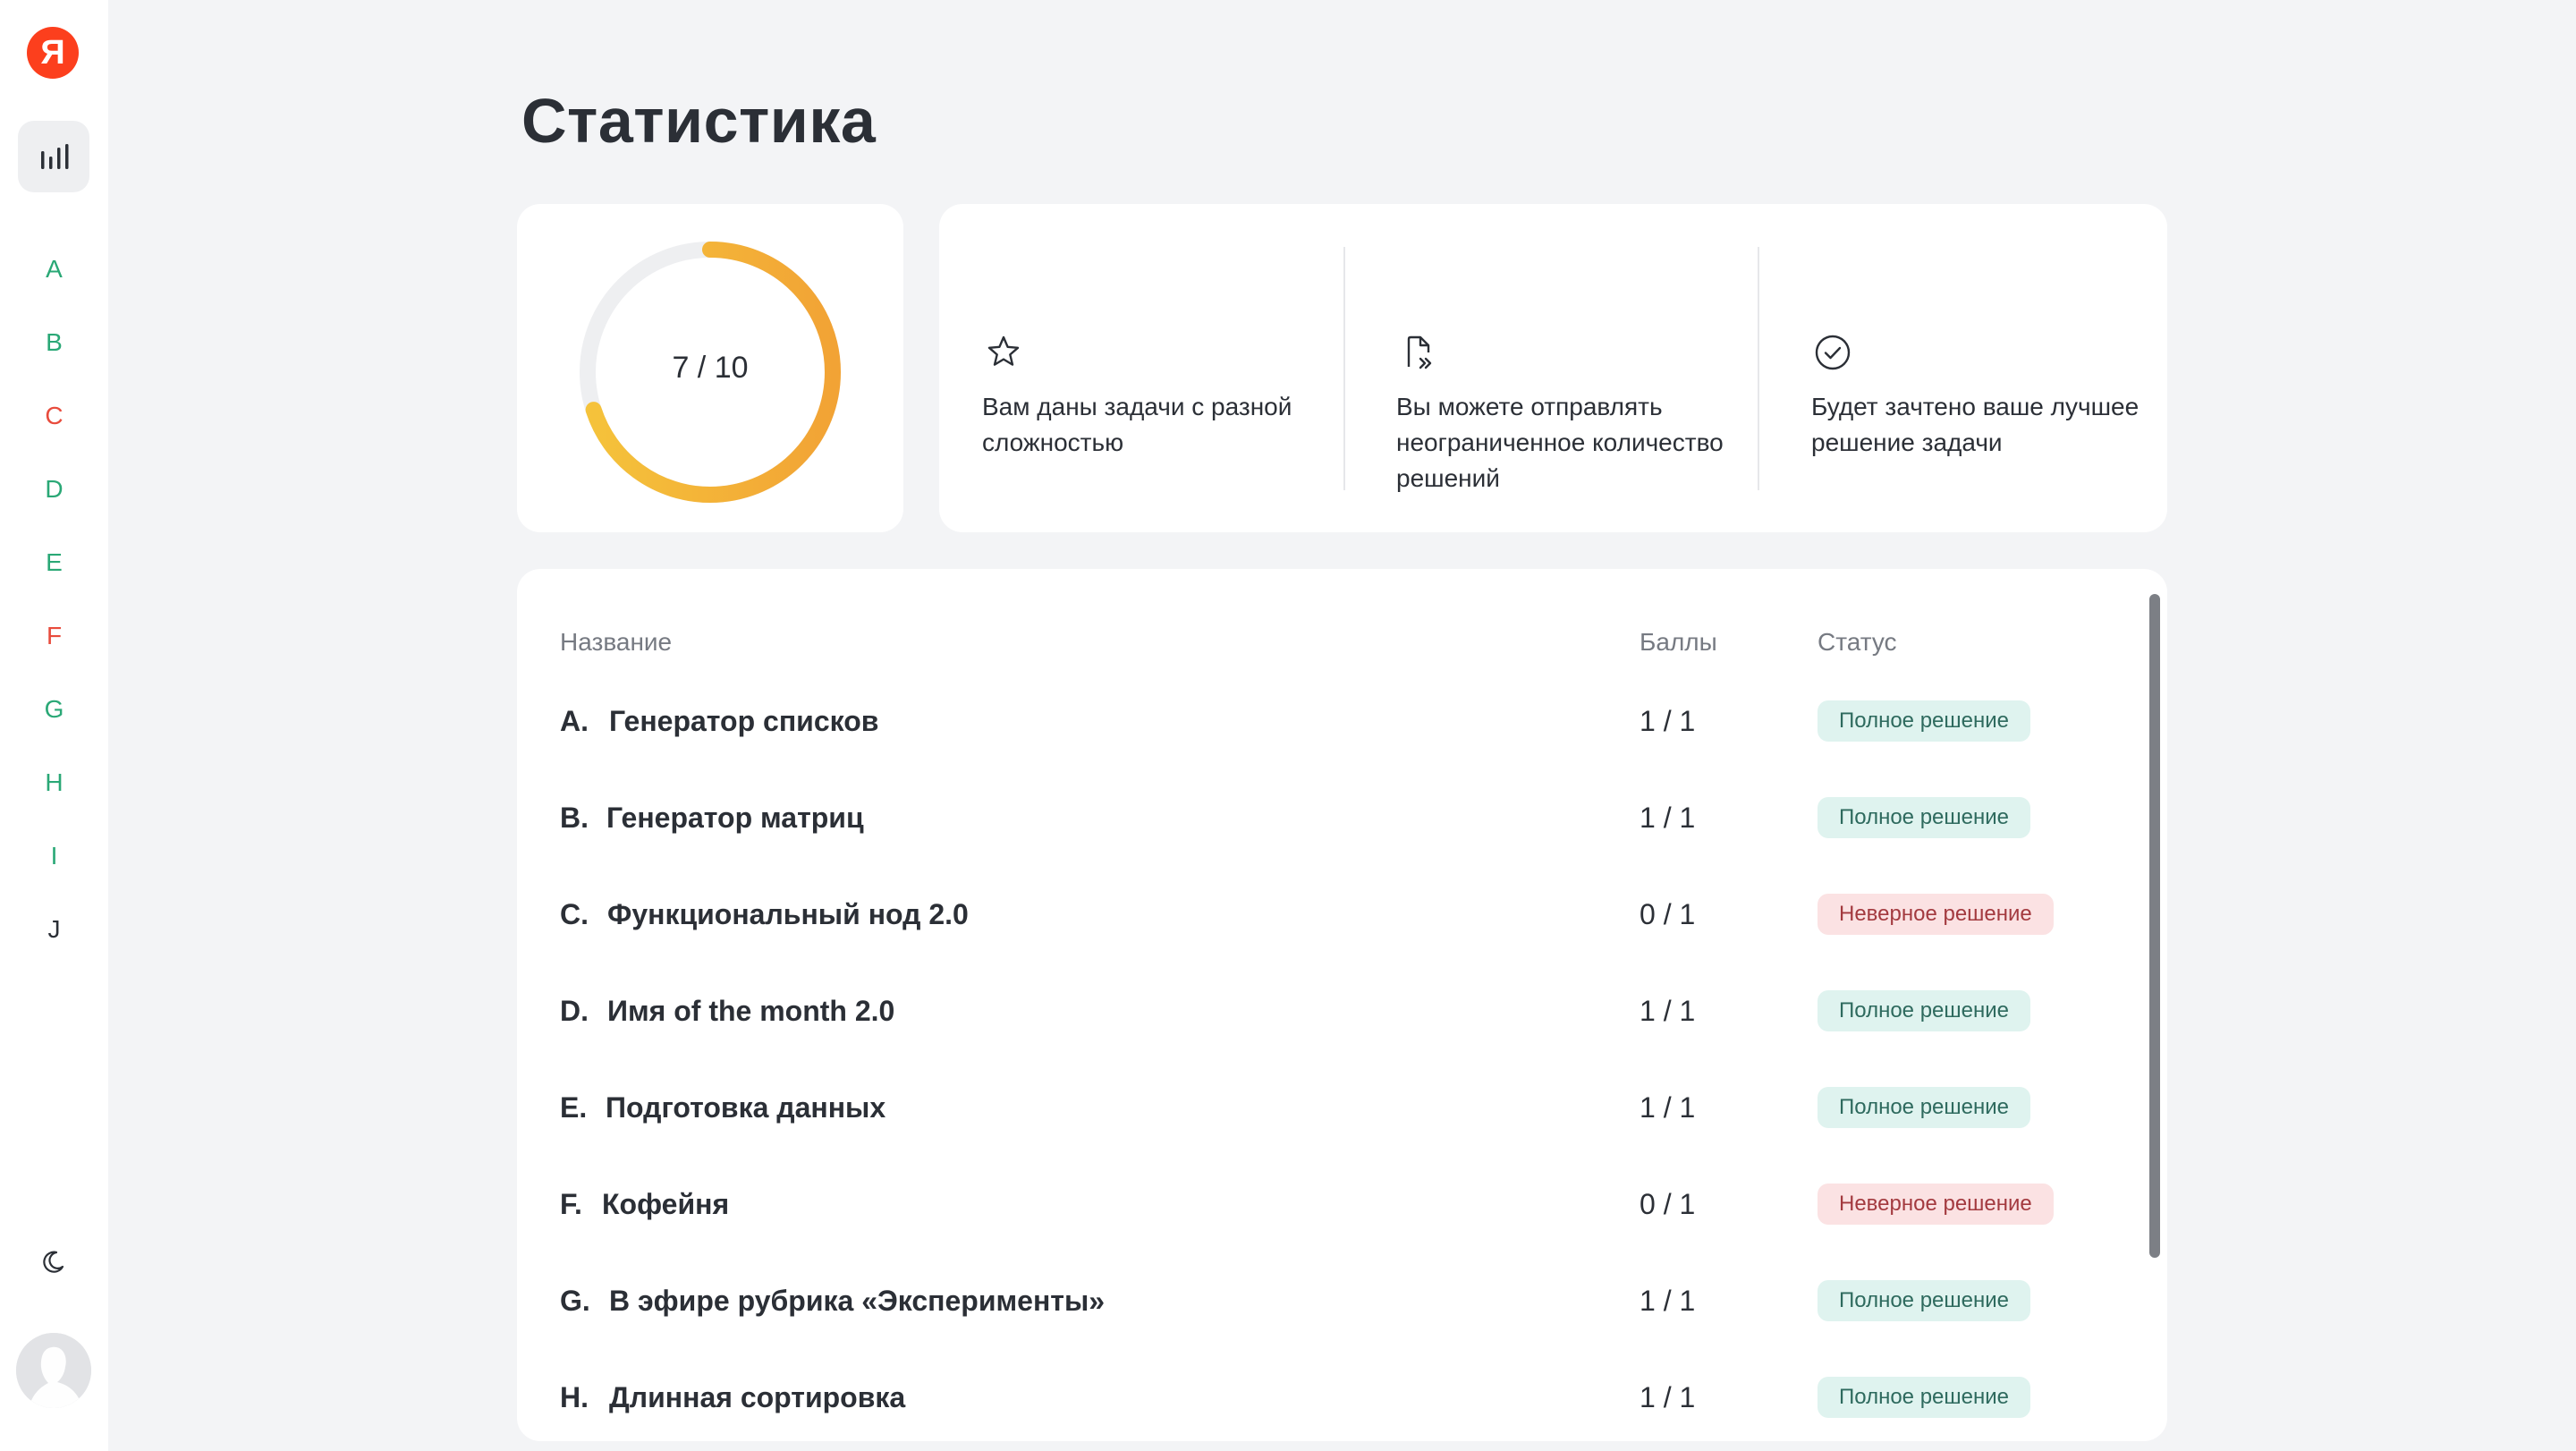 The width and height of the screenshot is (2576, 1451). Describe the element at coordinates (53, 53) in the screenshot. I see `yandex-logo: Я` at that location.